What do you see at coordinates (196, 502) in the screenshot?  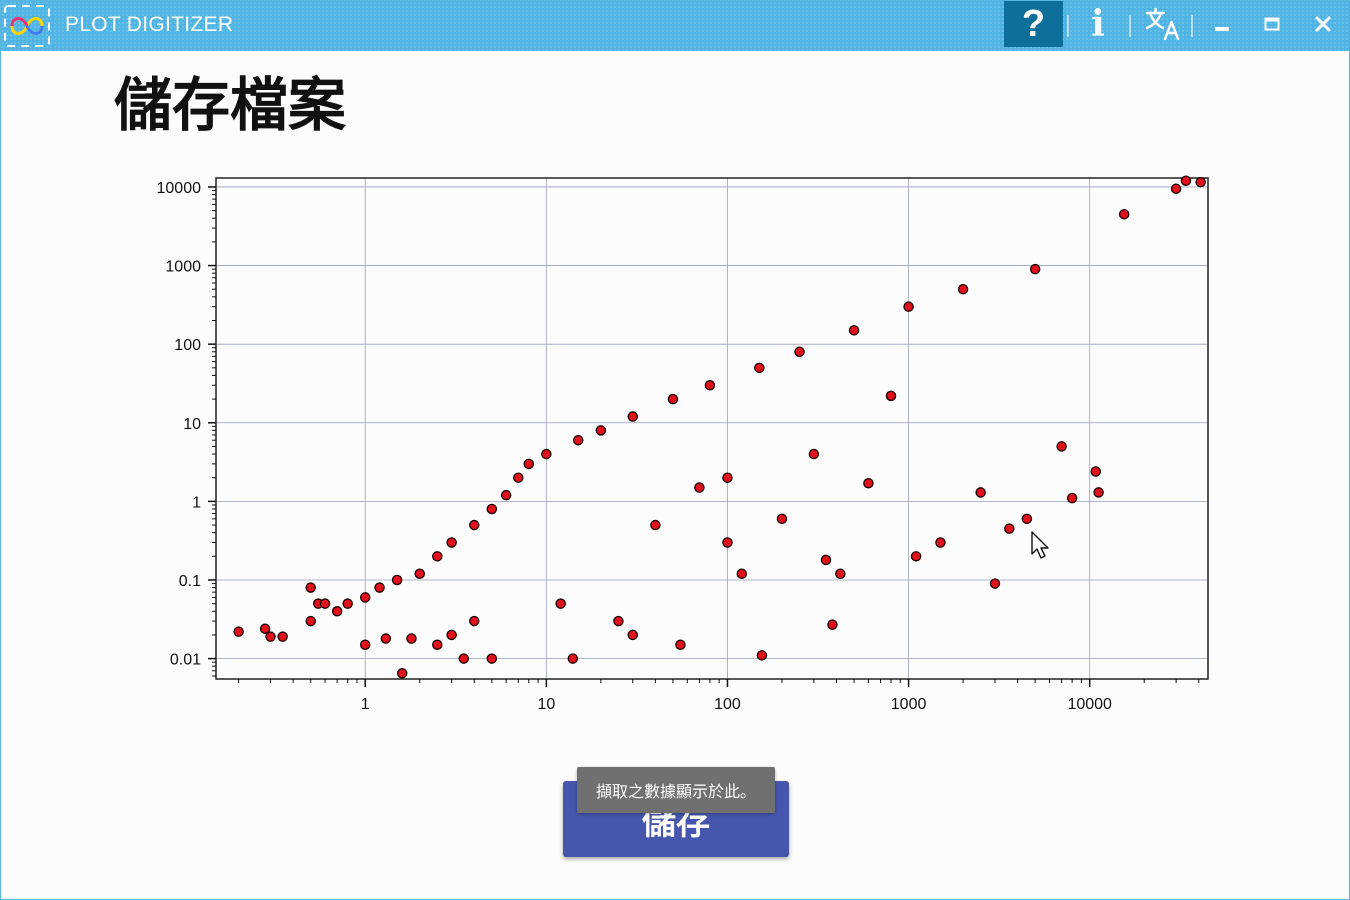 I see `y-tick-label: 1` at bounding box center [196, 502].